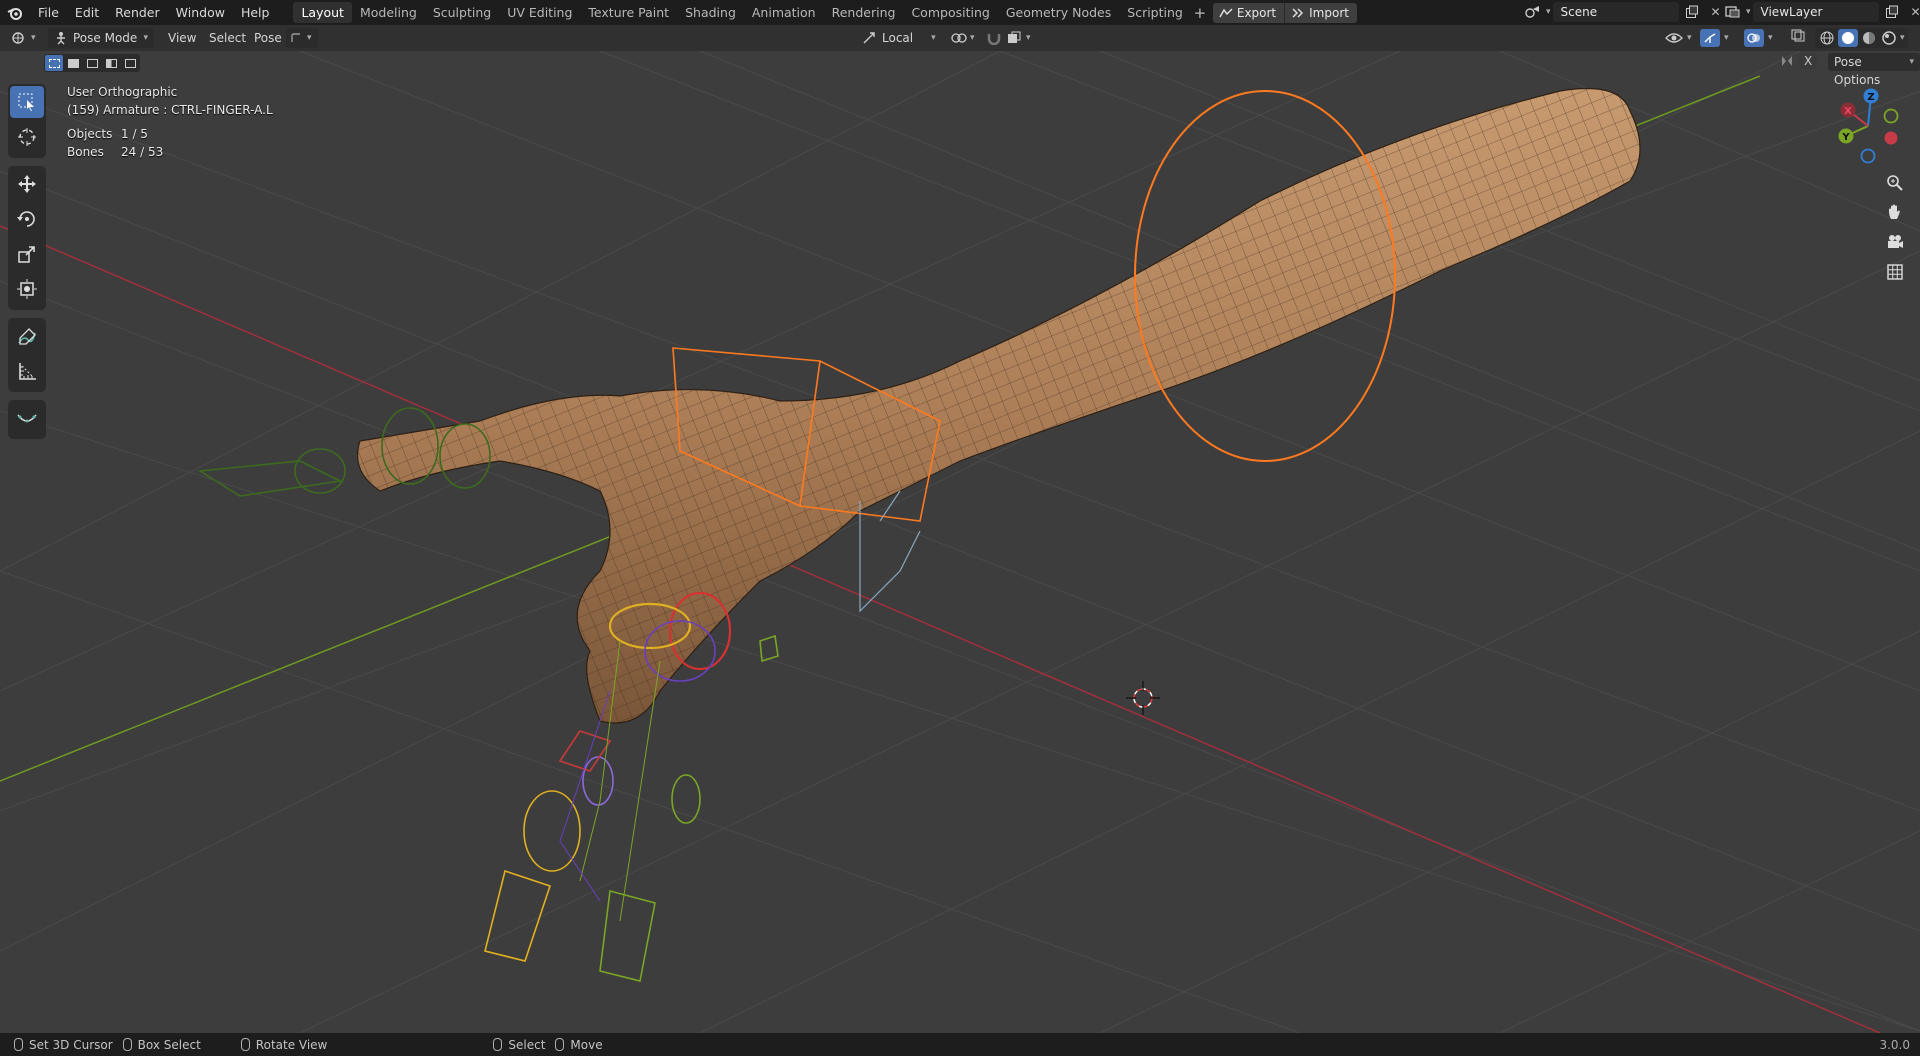  Describe the element at coordinates (1895, 272) in the screenshot. I see `grid-icon` at that location.